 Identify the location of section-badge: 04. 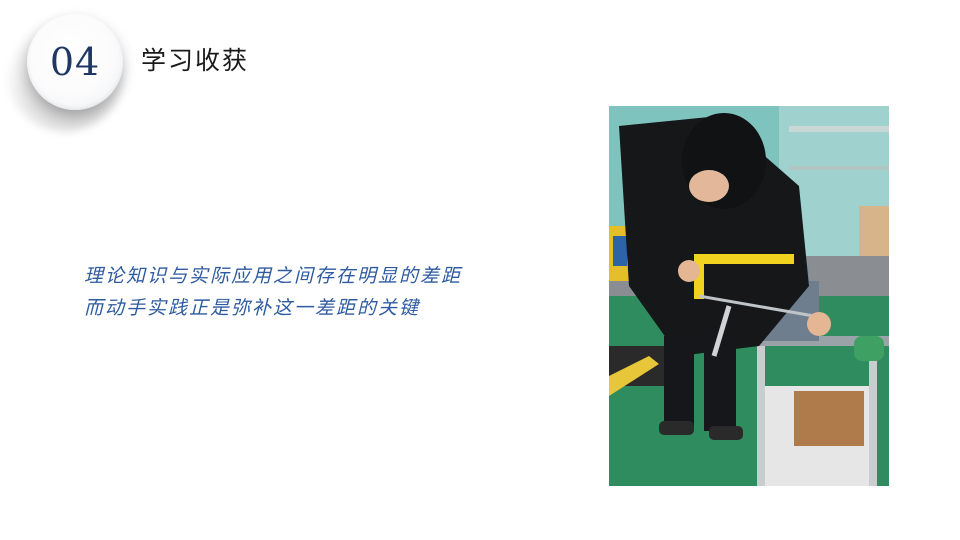
(75, 62).